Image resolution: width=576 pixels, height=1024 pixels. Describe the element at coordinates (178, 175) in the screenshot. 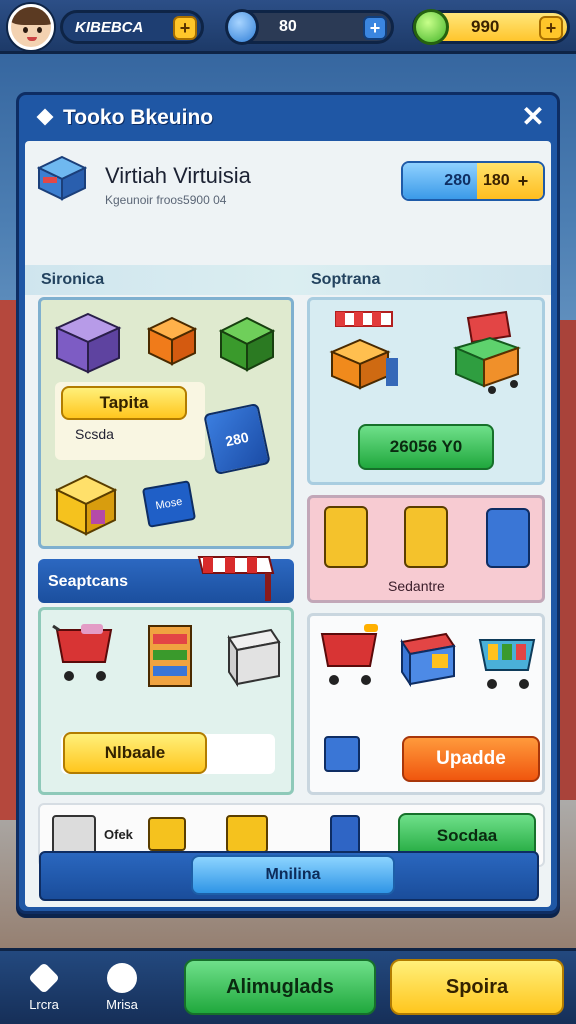

I see `store-title: Virtiah Virtuisia` at that location.